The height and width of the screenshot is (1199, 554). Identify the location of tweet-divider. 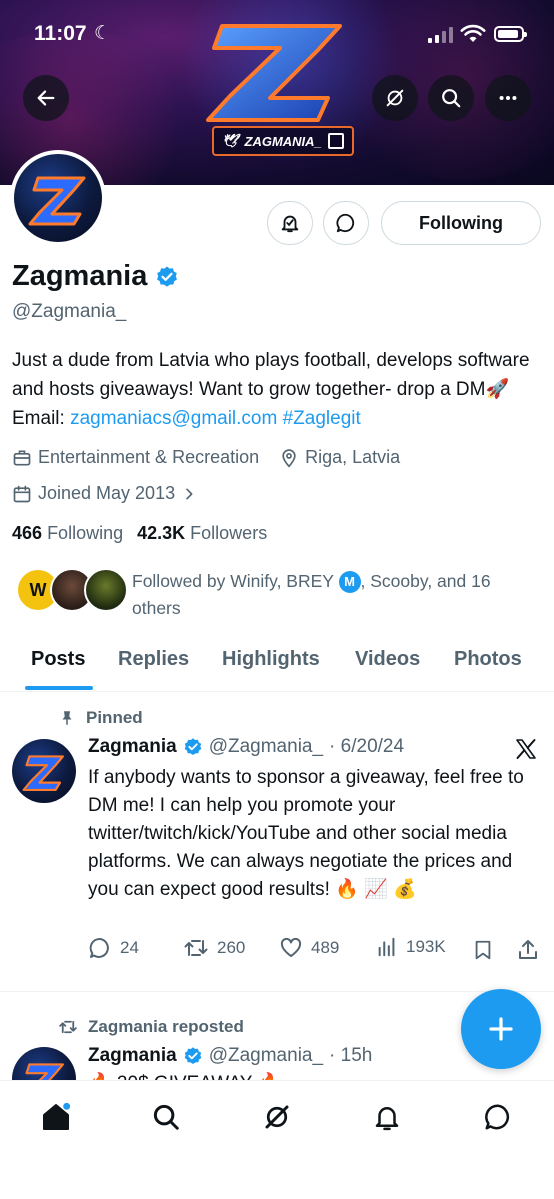
(277, 991).